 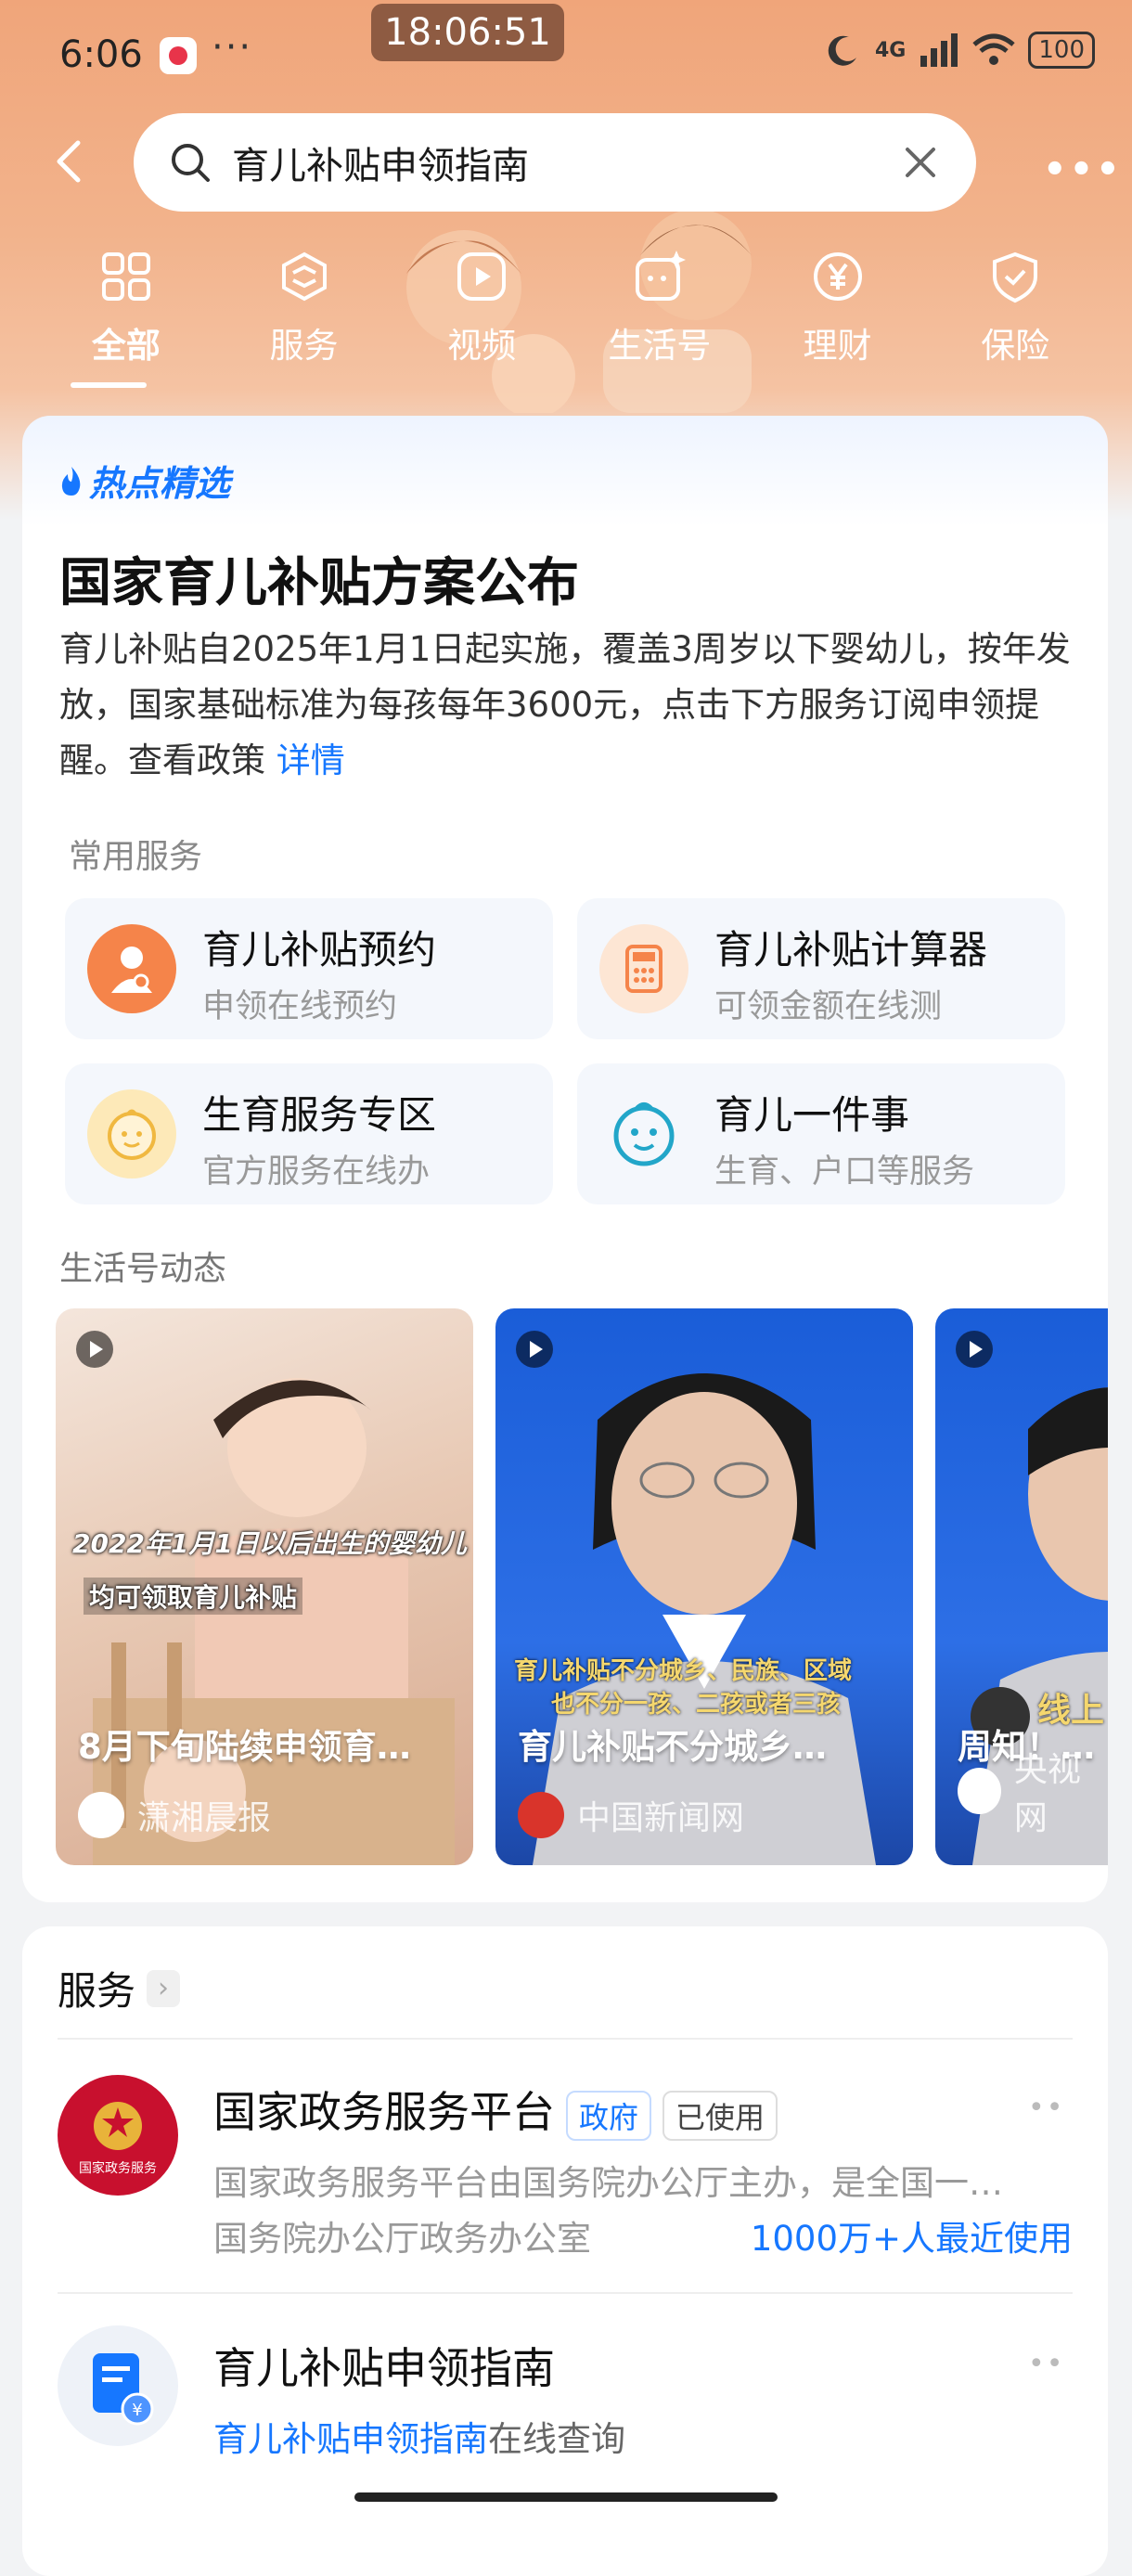 What do you see at coordinates (132, 1134) in the screenshot?
I see `baby-face-icon` at bounding box center [132, 1134].